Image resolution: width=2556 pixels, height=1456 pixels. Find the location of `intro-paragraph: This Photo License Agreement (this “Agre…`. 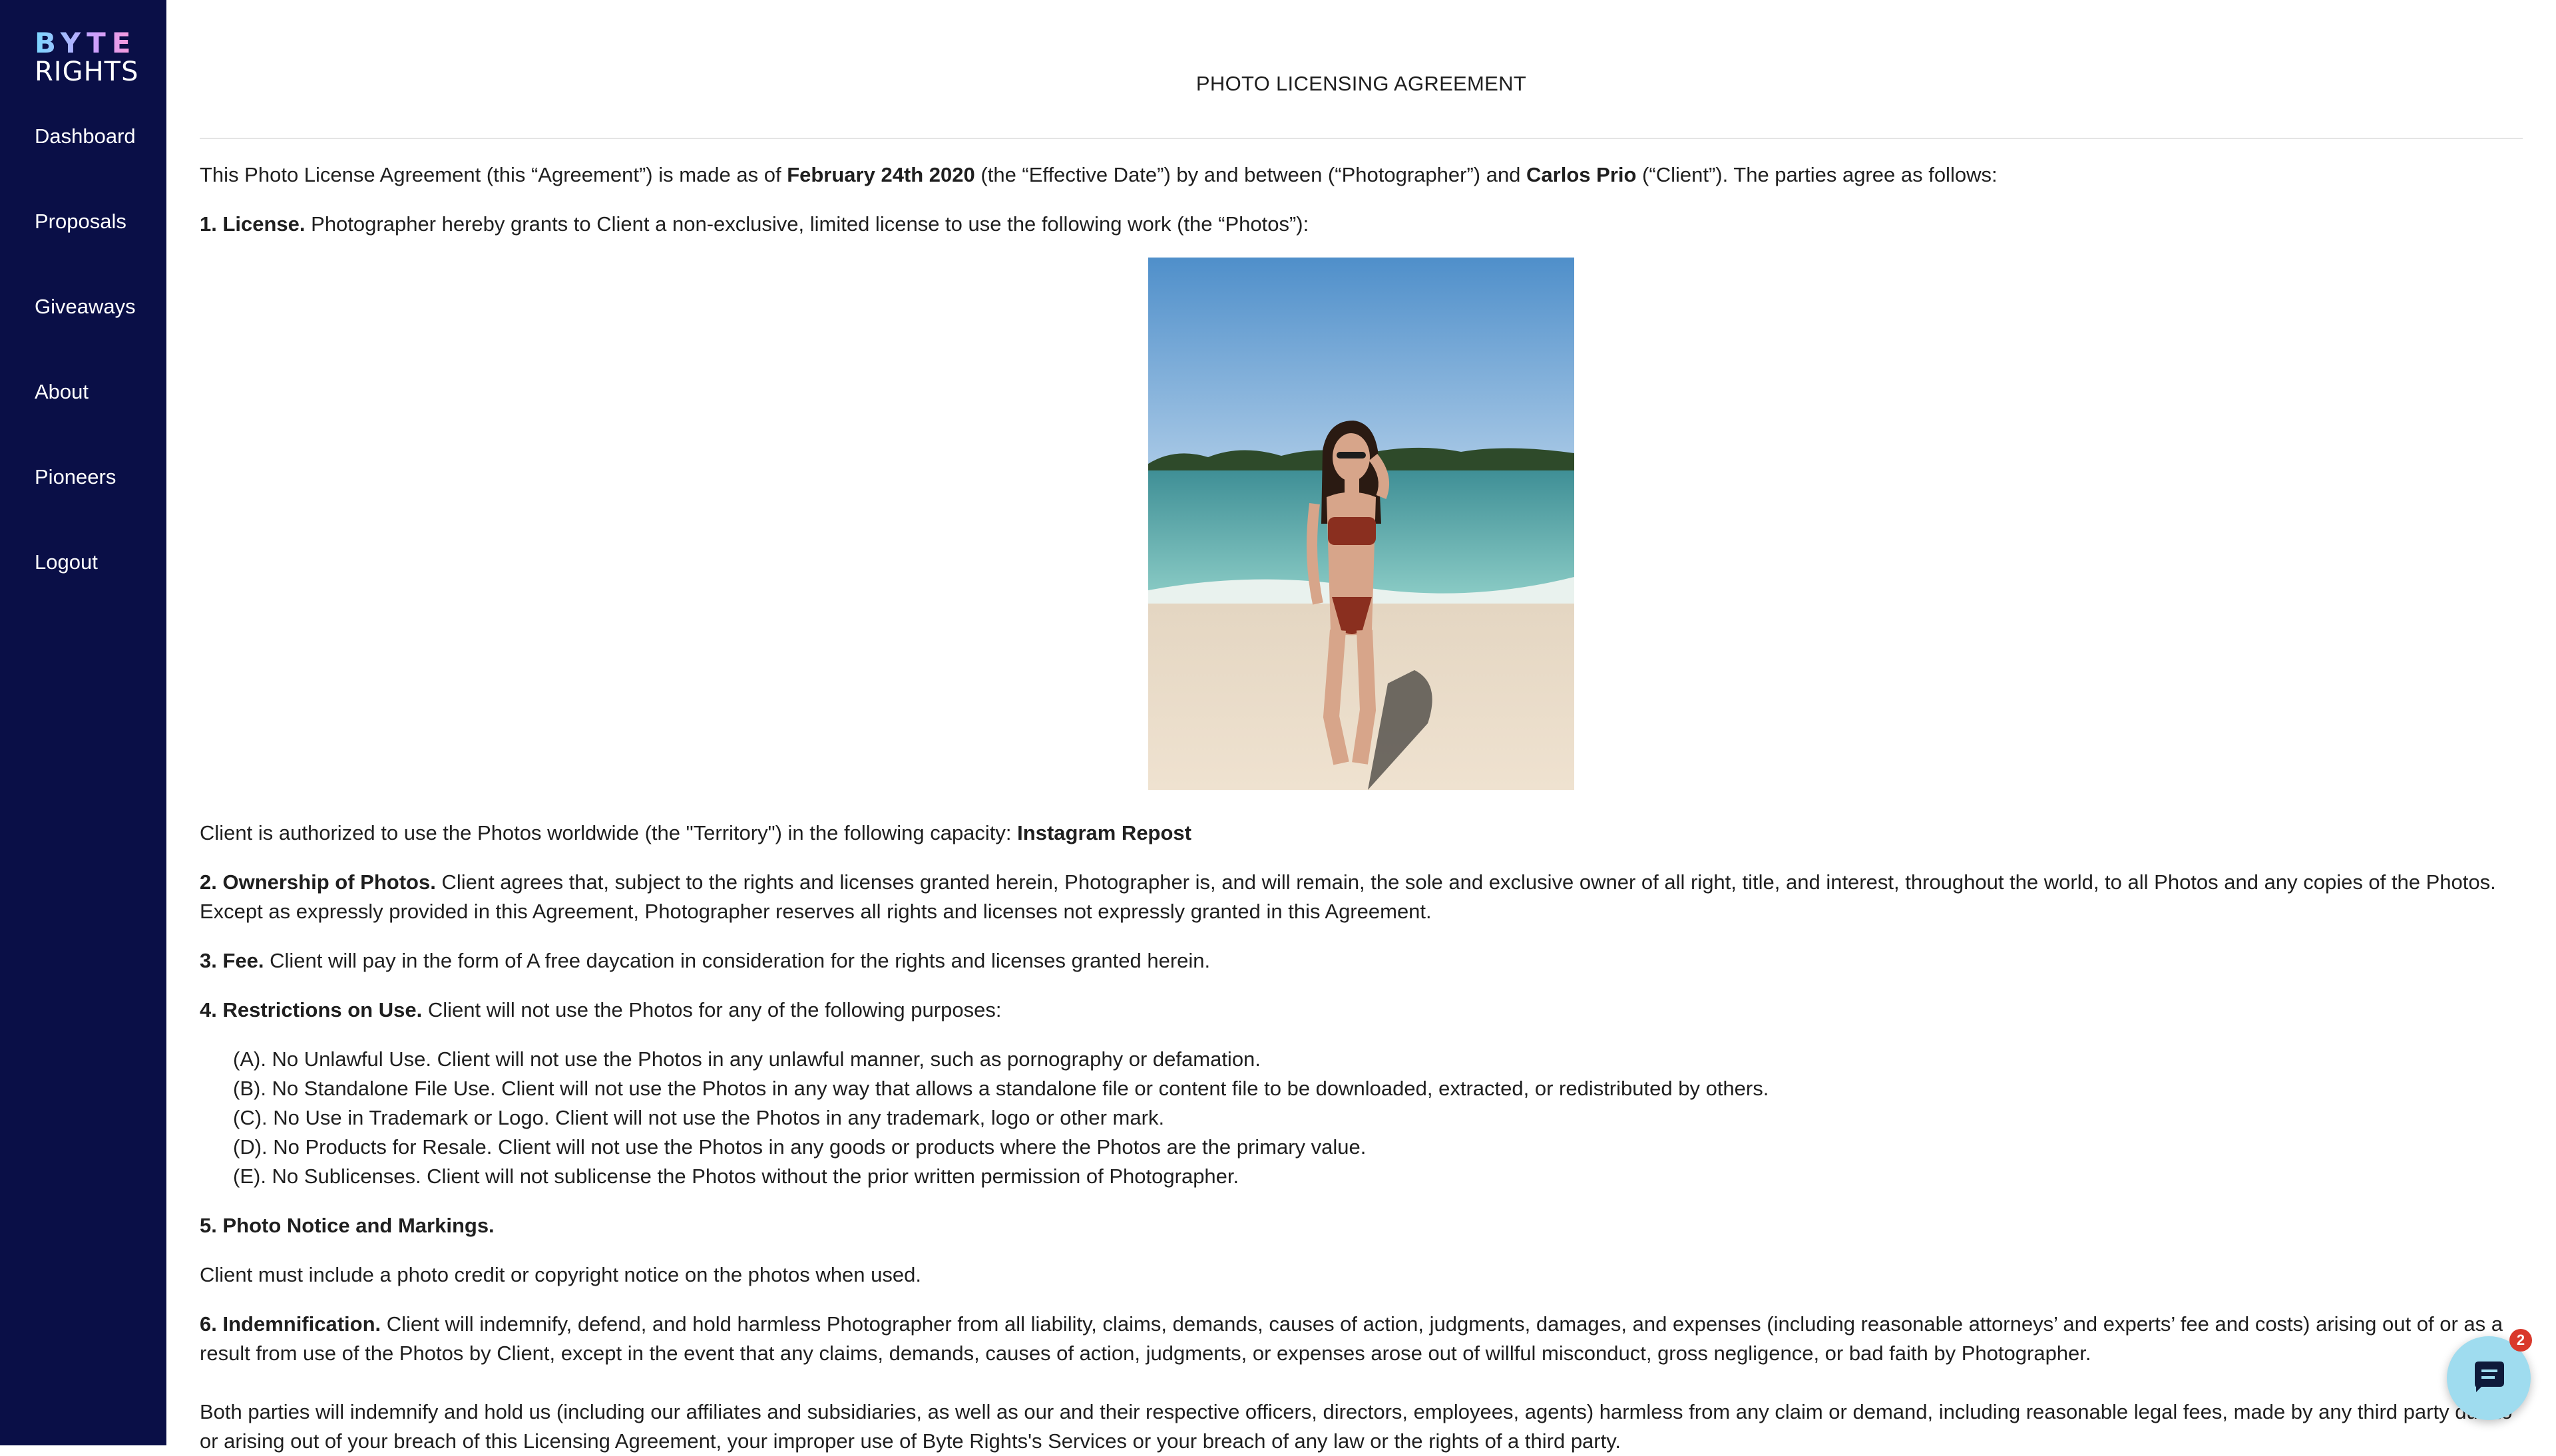

intro-paragraph: This Photo License Agreement (this “Agre… is located at coordinates (1099, 175).